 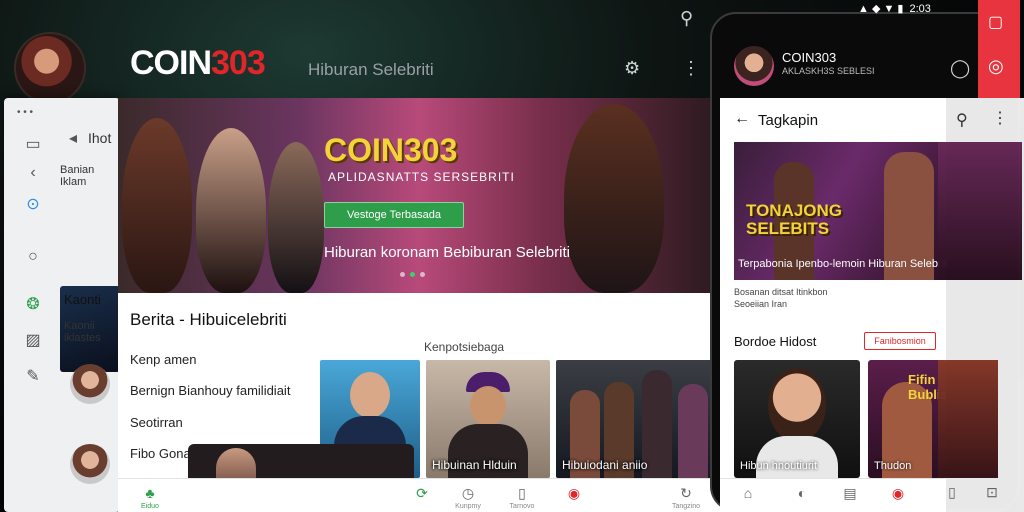 What do you see at coordinates (900, 341) in the screenshot?
I see `status-badge: Fanibosmion` at bounding box center [900, 341].